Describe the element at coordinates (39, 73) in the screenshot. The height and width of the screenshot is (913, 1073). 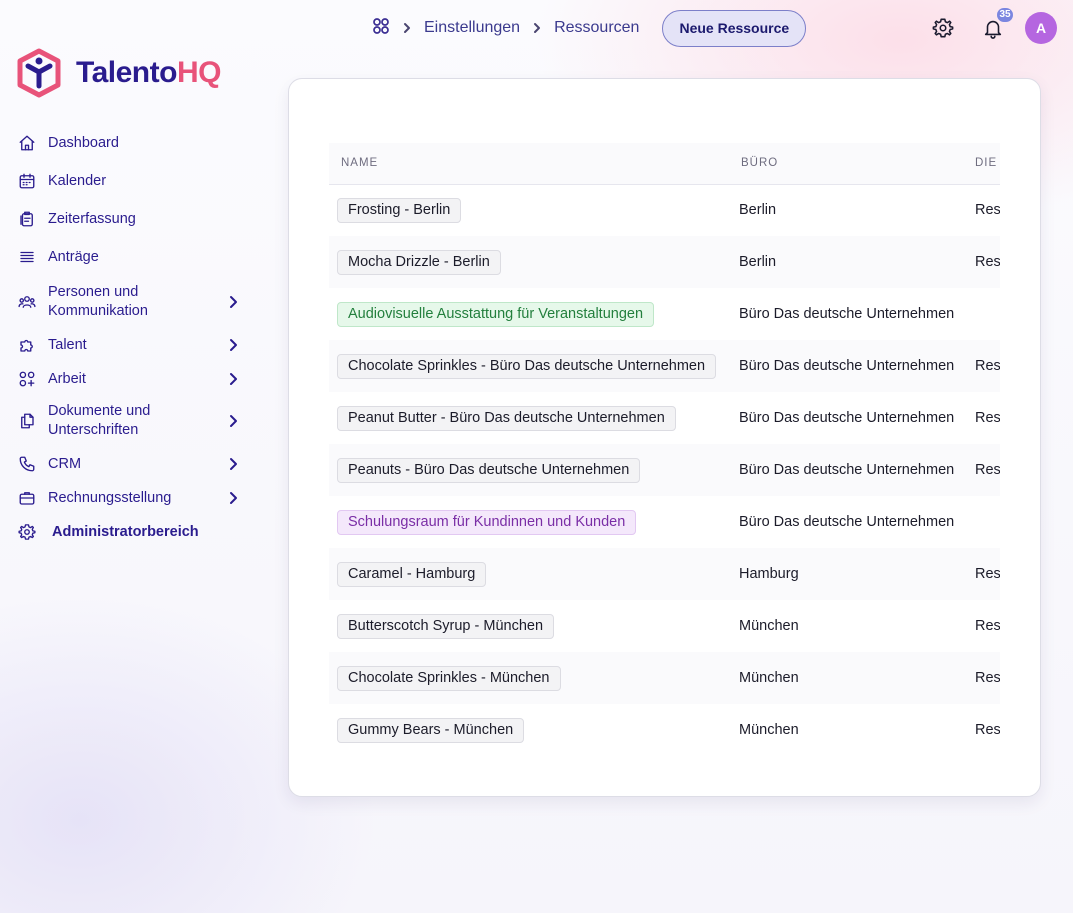
I see `cube-logo-icon` at that location.